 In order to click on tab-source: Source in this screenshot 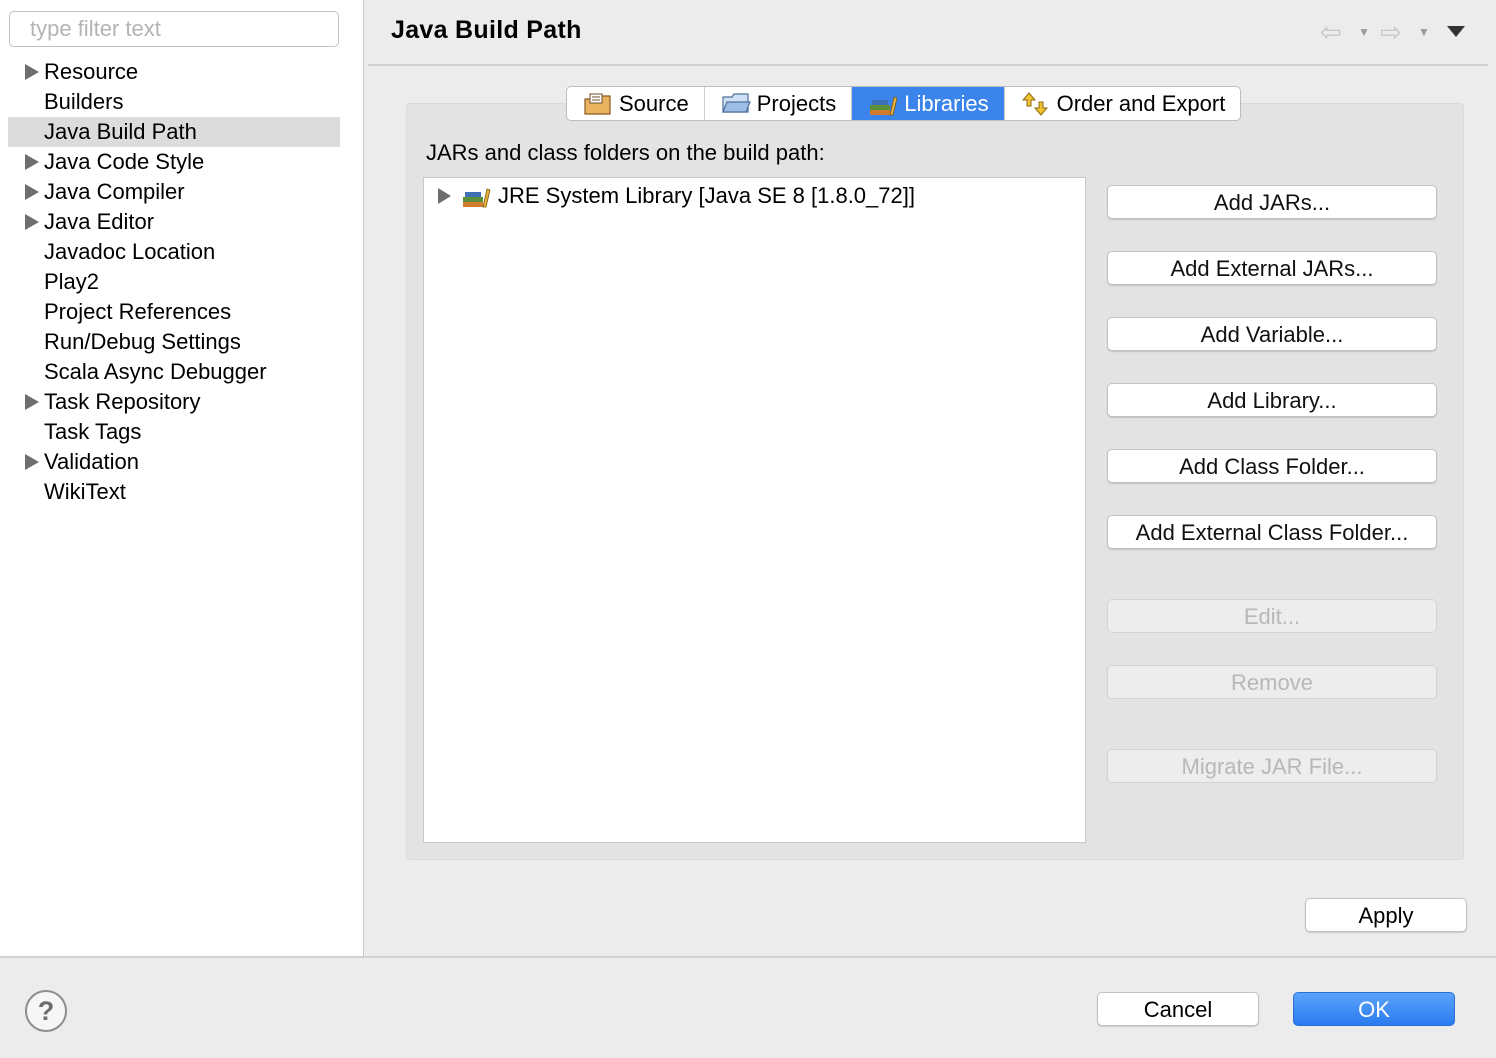, I will do `click(636, 103)`.